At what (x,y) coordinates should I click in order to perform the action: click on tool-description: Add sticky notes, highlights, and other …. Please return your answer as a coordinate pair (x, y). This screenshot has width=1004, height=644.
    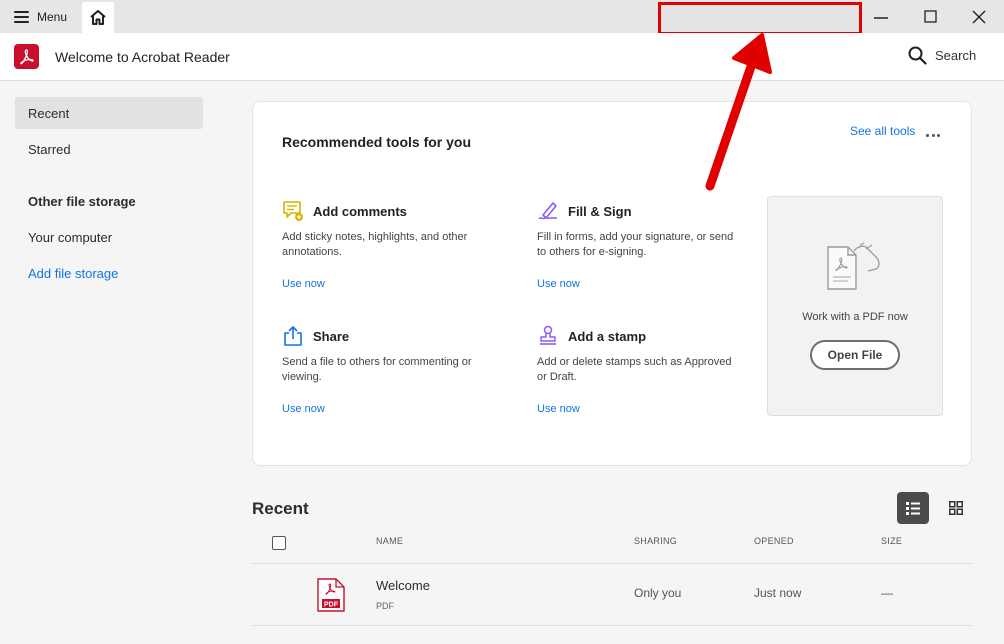
    Looking at the image, I should click on (375, 244).